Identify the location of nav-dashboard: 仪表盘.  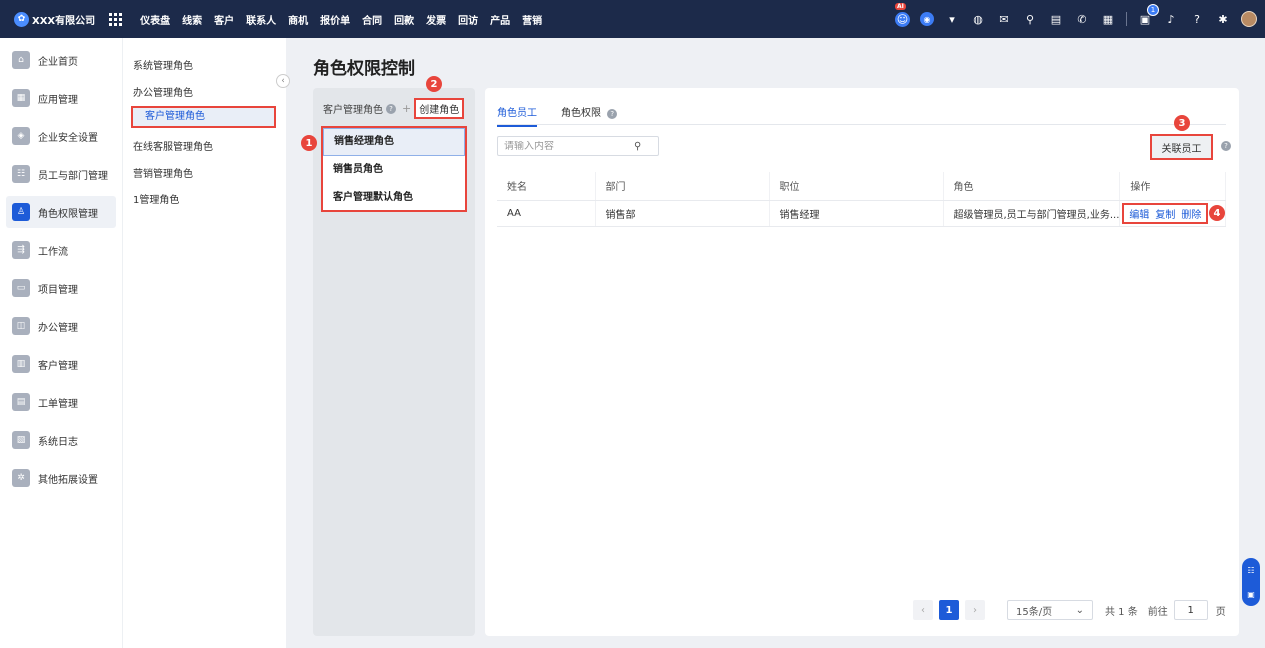
(155, 19).